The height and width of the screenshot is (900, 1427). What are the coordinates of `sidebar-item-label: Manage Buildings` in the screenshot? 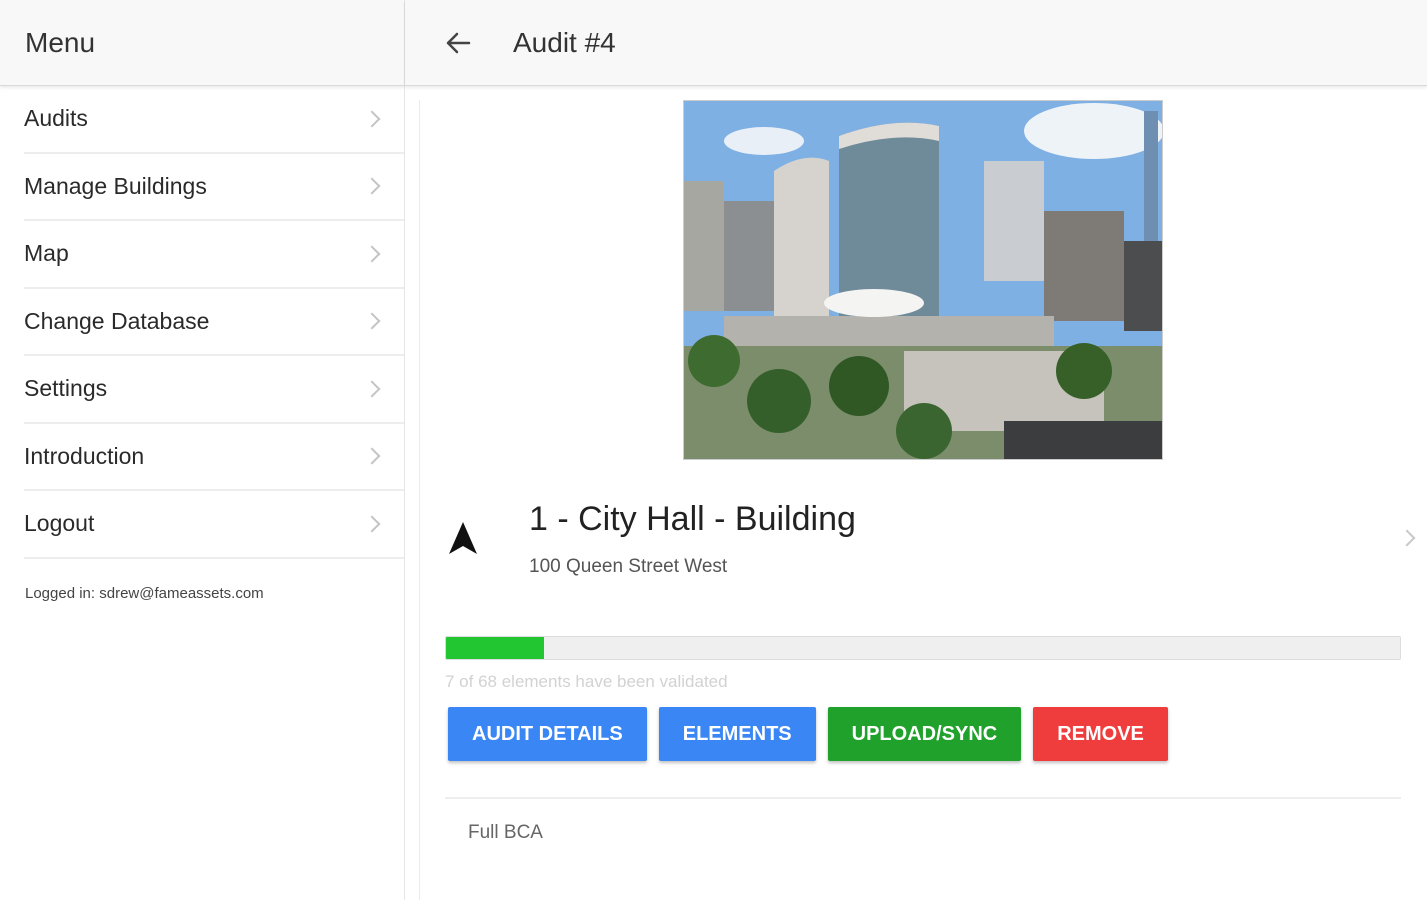 It's located at (115, 185).